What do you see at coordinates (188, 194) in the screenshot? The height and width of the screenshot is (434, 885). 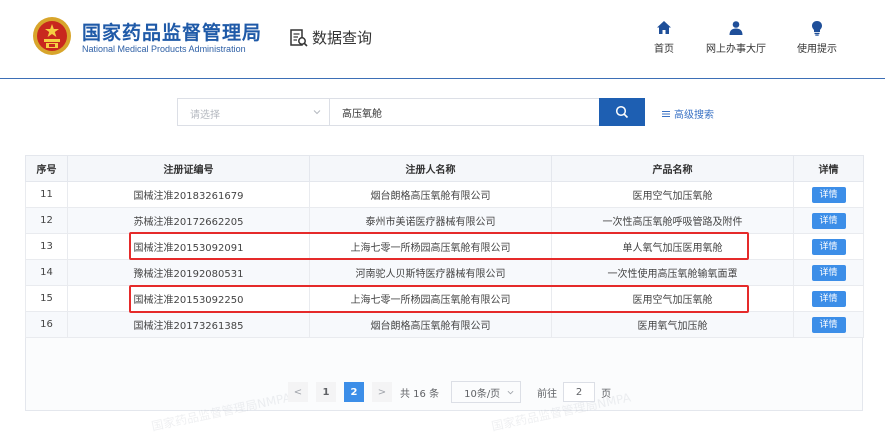 I see `row-reg-number: 国械注准20183261679` at bounding box center [188, 194].